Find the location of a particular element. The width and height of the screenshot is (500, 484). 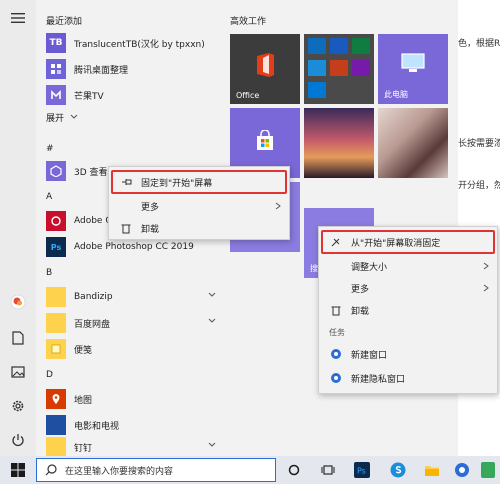

app-movies-tv: 电影和电视 is located at coordinates (134, 425).